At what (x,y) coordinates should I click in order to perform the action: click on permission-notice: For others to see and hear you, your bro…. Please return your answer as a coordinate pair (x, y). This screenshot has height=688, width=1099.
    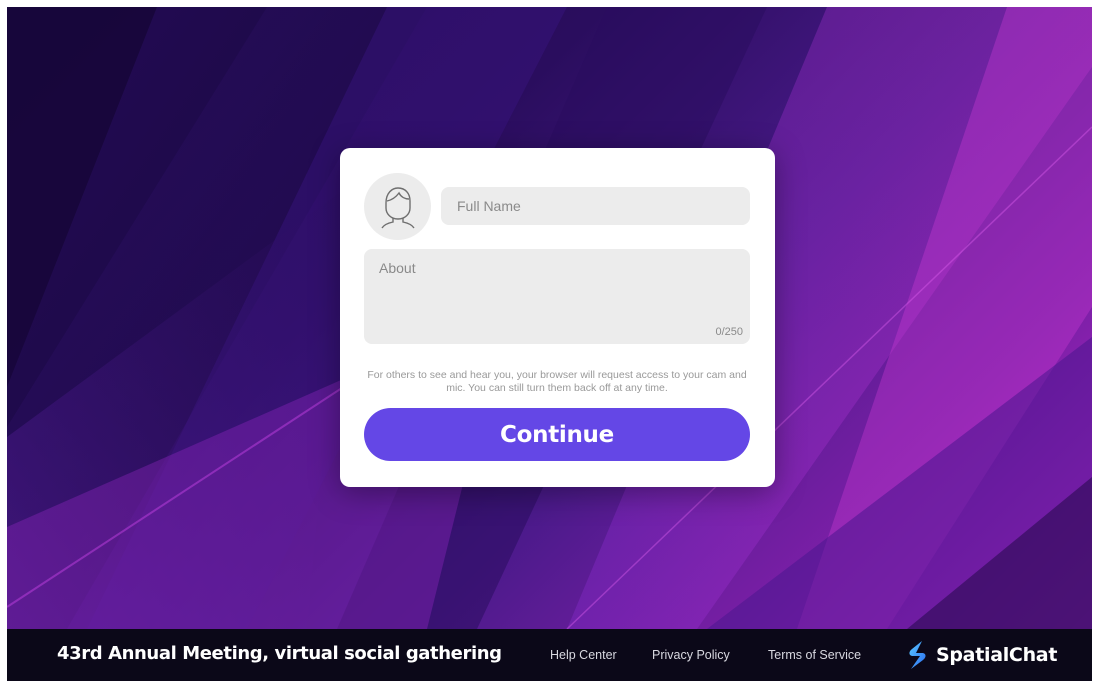
    Looking at the image, I should click on (557, 381).